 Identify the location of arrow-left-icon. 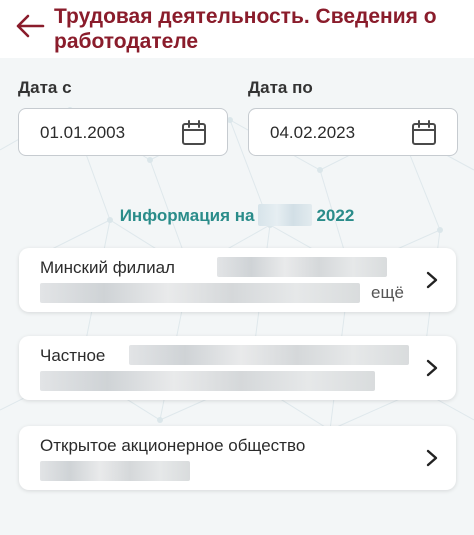
(30, 26).